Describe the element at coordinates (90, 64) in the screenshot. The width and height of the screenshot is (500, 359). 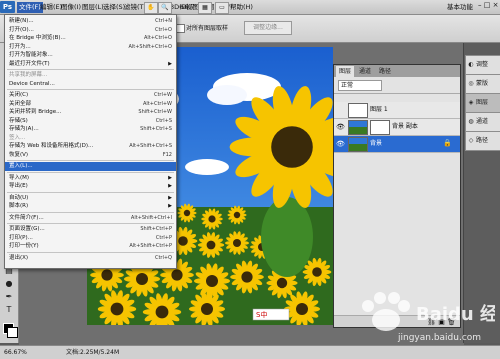
I see `file-menu-item: 最近打开文件(T) ▶` at that location.